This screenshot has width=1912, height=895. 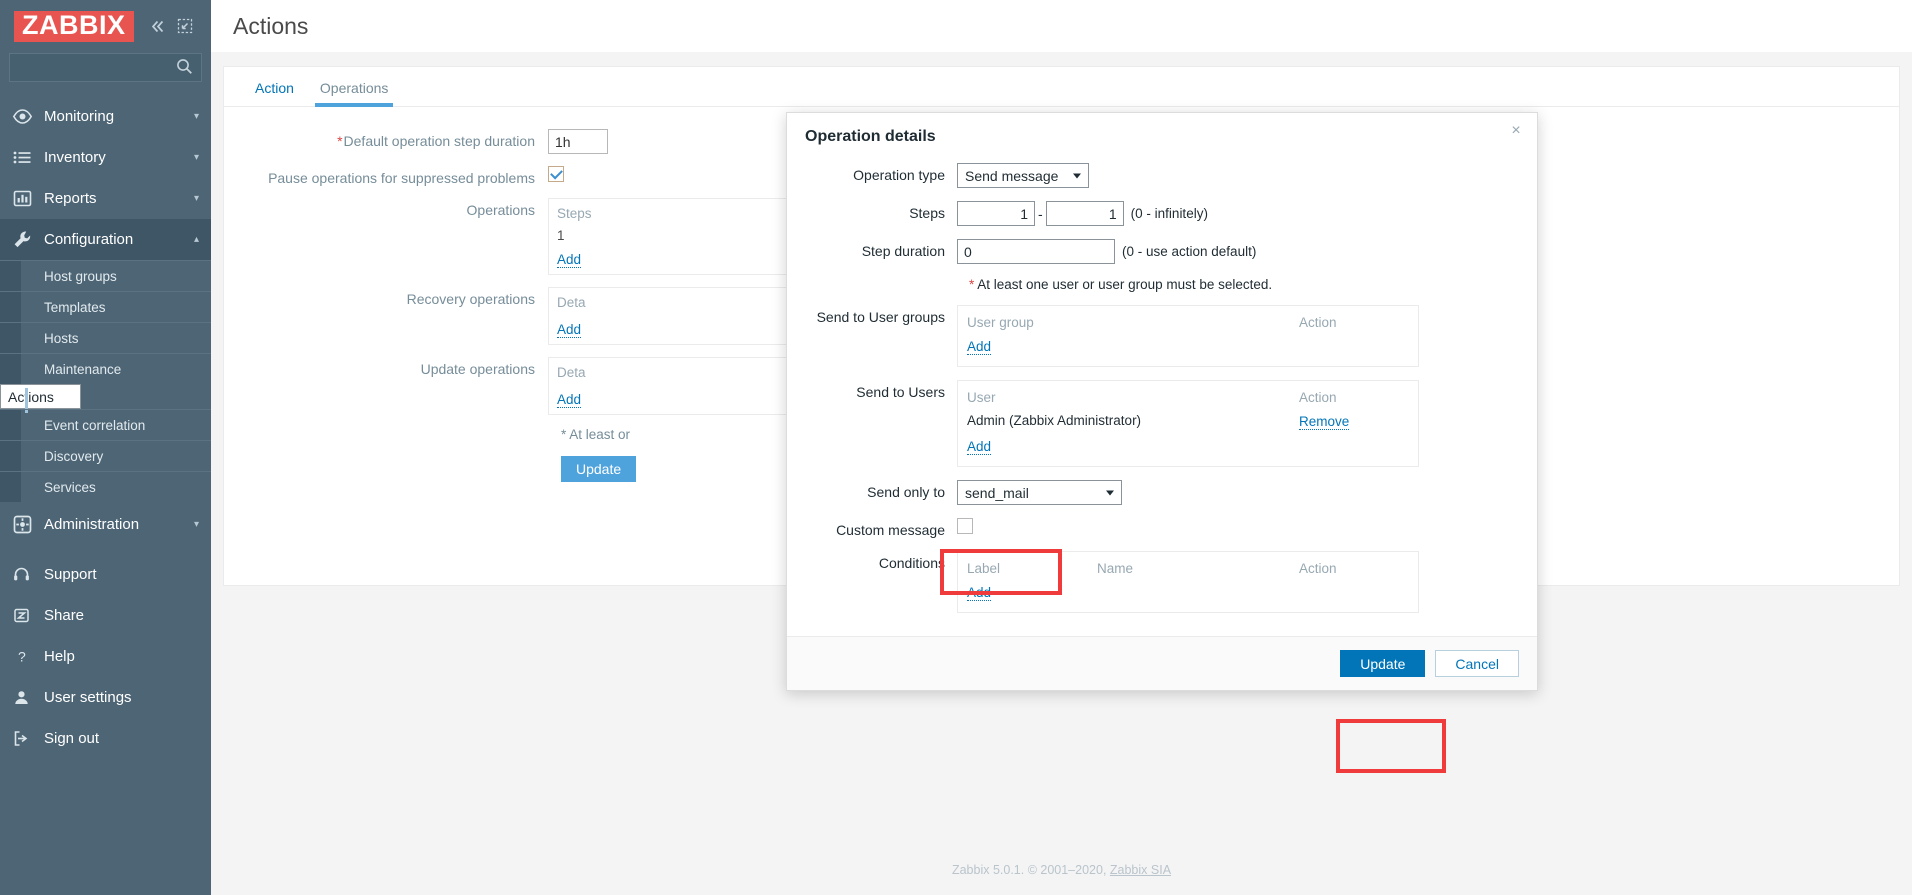 What do you see at coordinates (25, 697) in the screenshot?
I see `user-icon` at bounding box center [25, 697].